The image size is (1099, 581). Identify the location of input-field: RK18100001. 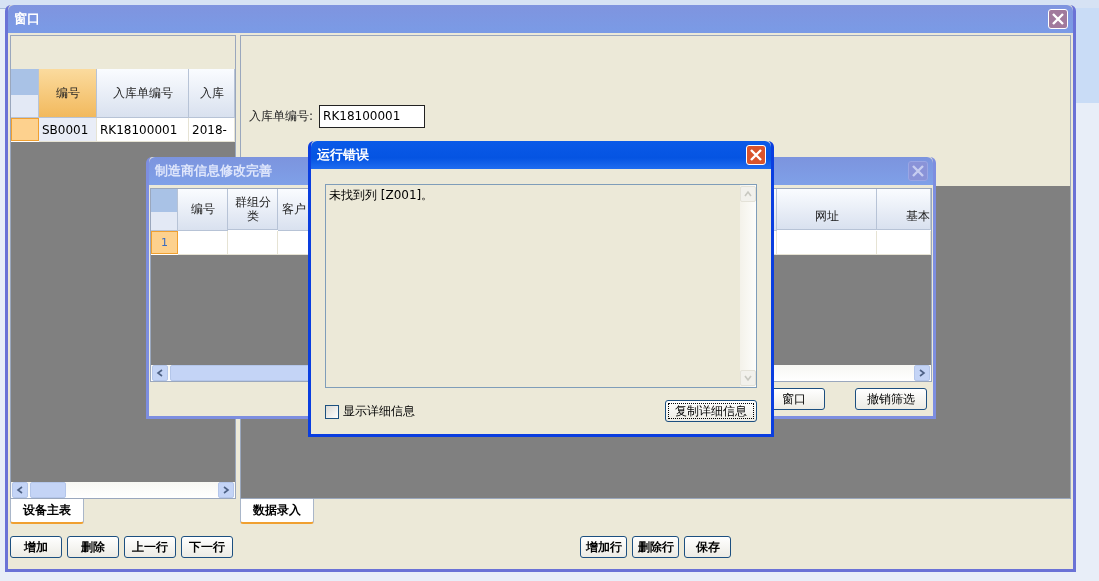
(372, 116).